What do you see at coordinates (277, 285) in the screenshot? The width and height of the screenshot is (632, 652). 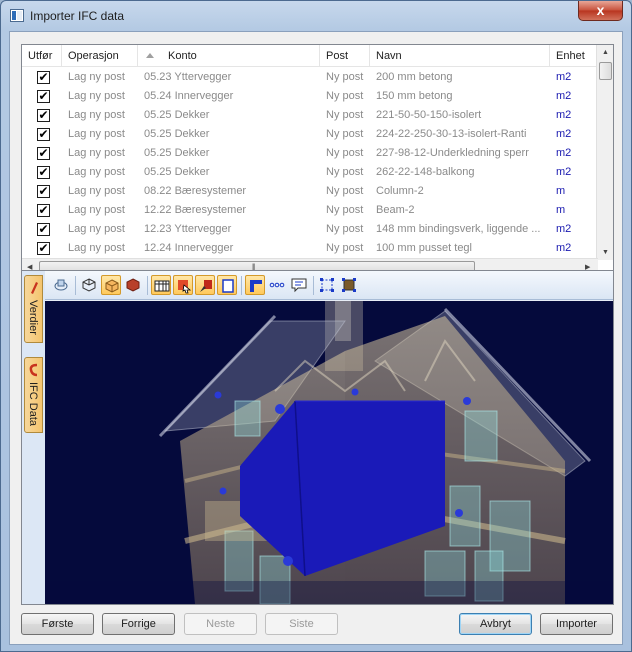 I see `dots-button` at bounding box center [277, 285].